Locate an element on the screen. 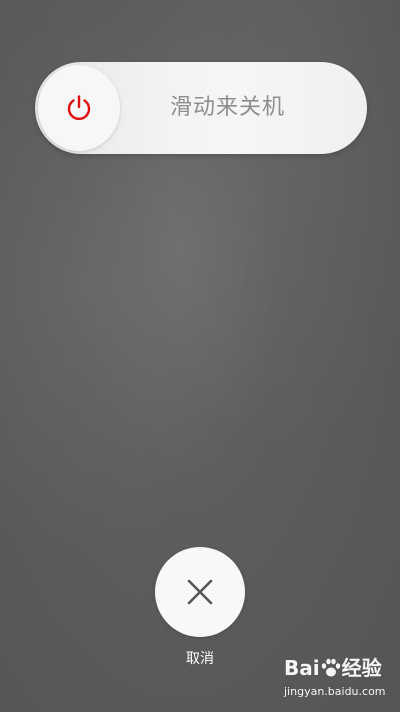 Image resolution: width=400 pixels, height=712 pixels. watermark-logo: Bai 经验 is located at coordinates (333, 668).